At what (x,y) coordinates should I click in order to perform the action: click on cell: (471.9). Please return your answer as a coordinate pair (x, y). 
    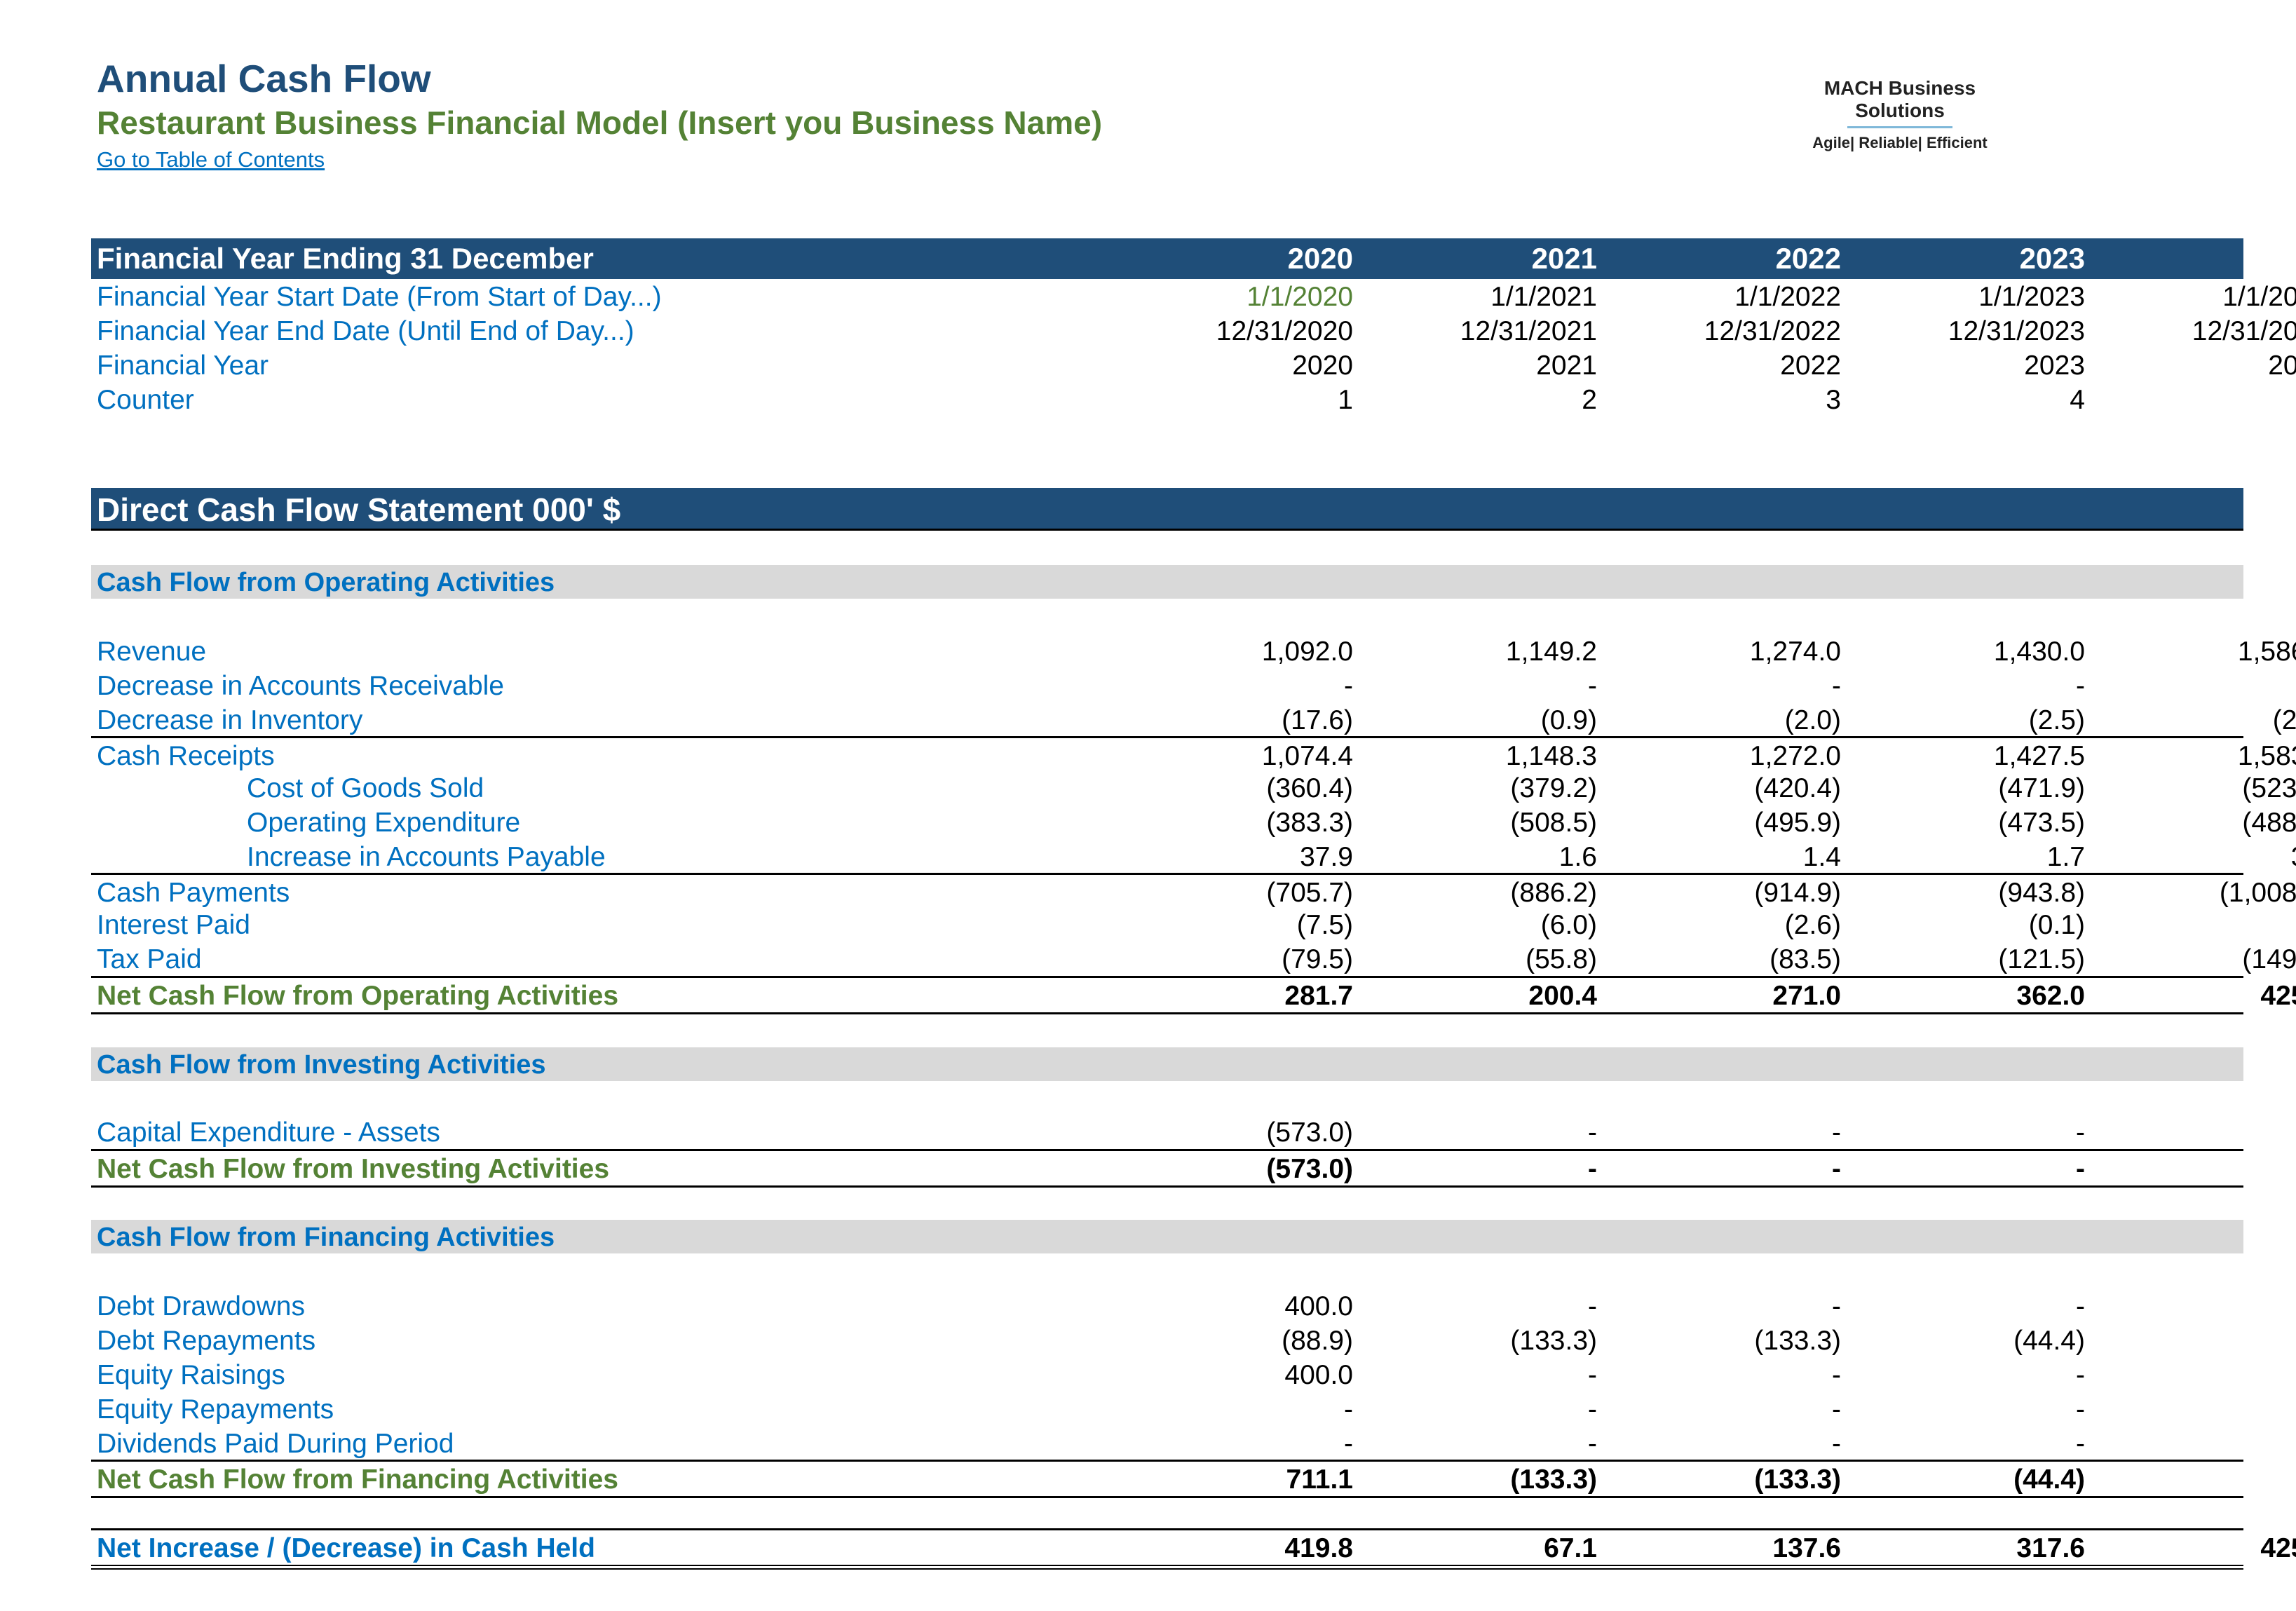
    Looking at the image, I should click on (2042, 788).